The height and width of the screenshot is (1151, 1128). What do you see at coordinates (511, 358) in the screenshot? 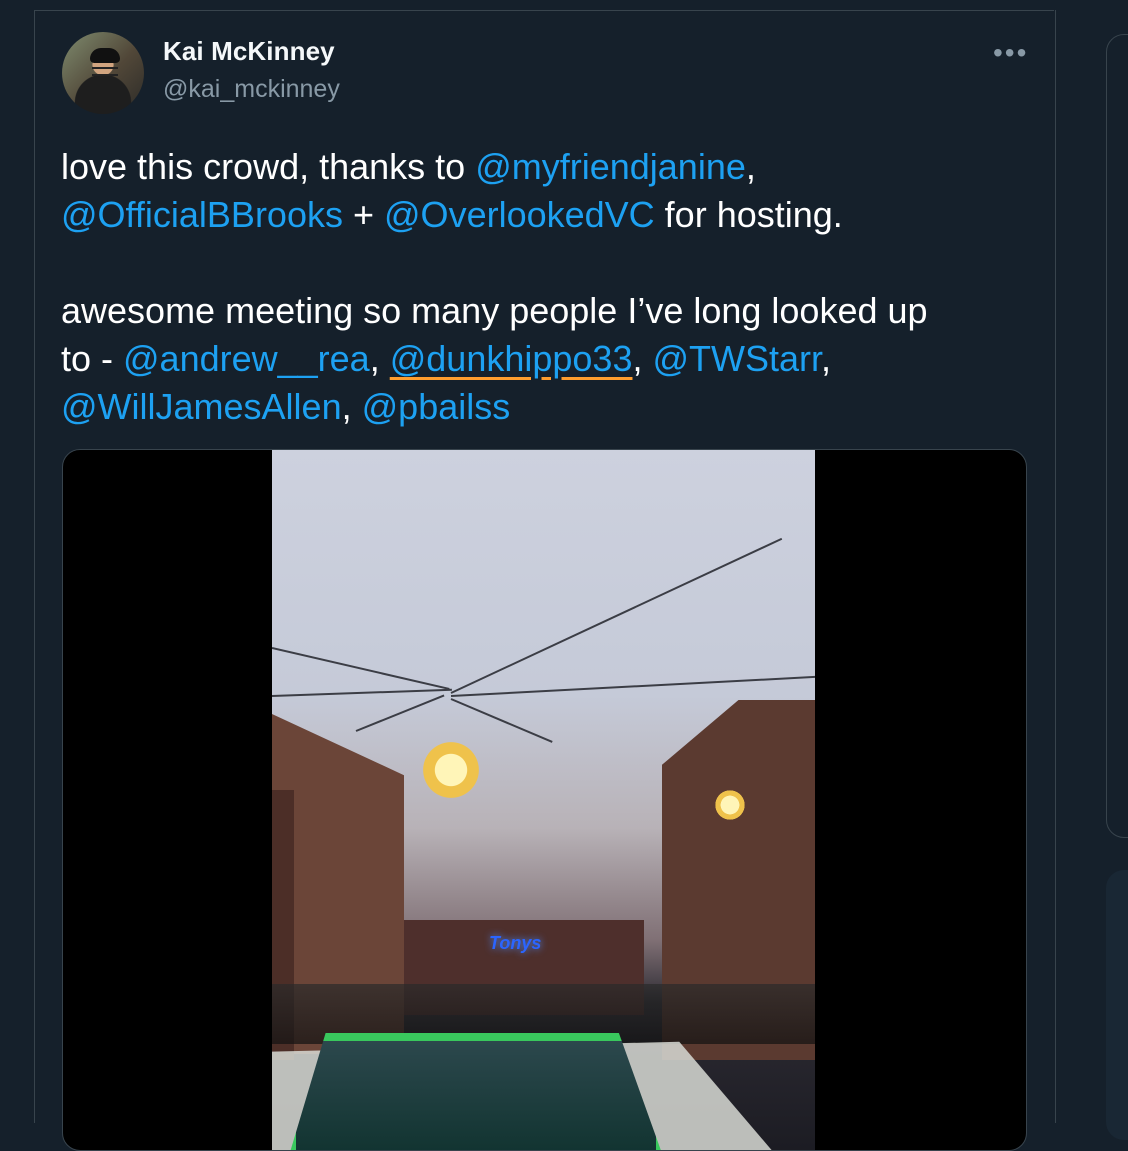
I see `mention-link: @dunkhippo33` at bounding box center [511, 358].